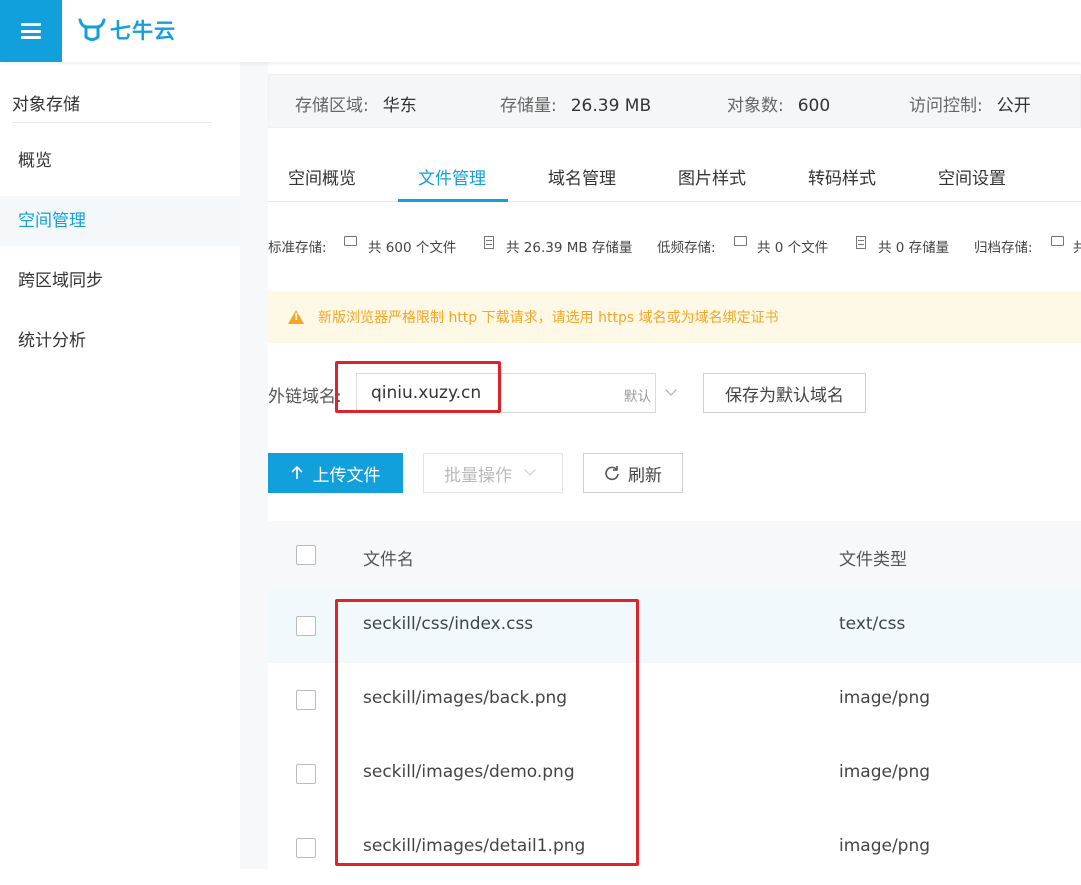  What do you see at coordinates (120, 221) in the screenshot?
I see `sidebar-item-bucket-management: 空间管理` at bounding box center [120, 221].